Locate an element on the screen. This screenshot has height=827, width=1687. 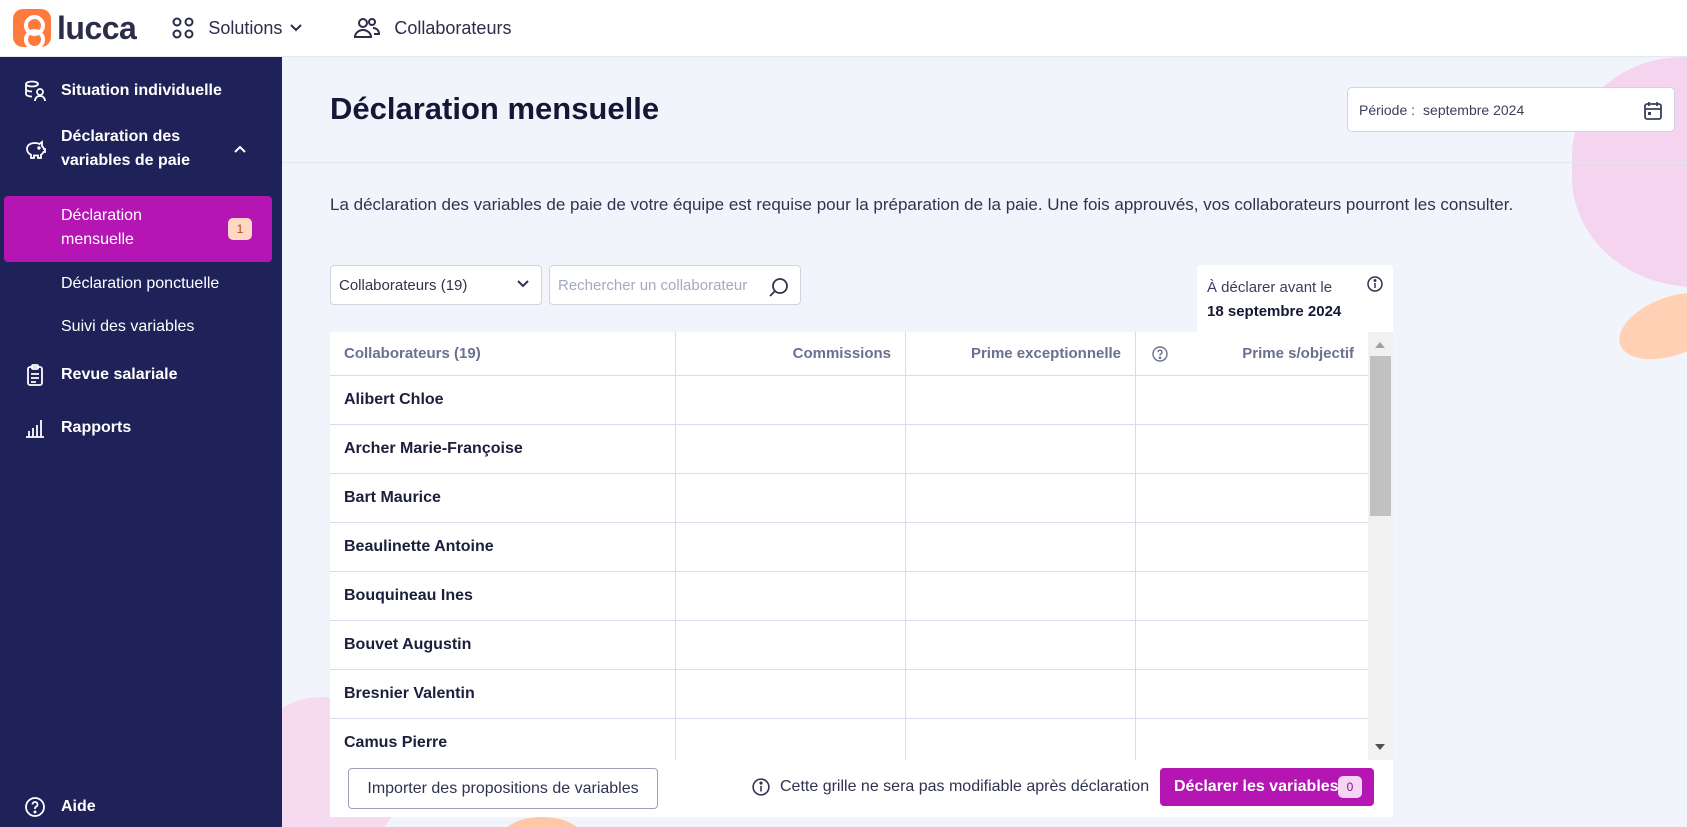
table-row: Alibert Chloe is located at coordinates (849, 400).